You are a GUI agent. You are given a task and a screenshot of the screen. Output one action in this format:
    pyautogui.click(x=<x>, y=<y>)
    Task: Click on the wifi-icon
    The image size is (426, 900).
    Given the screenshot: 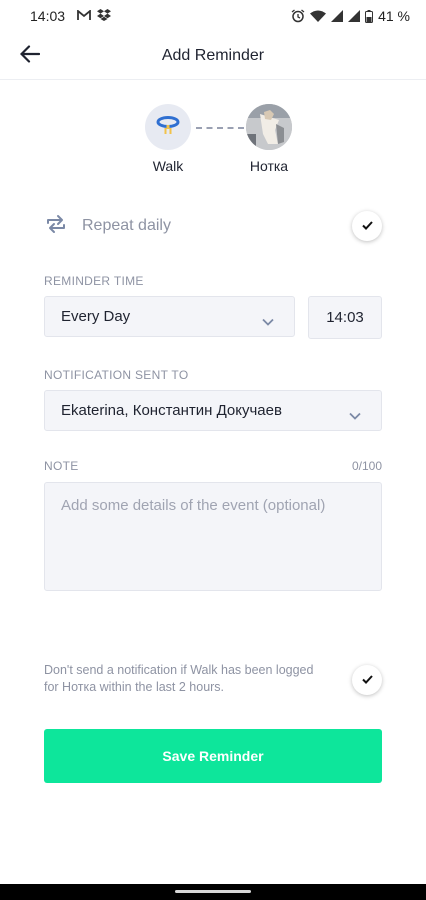 What is the action you would take?
    pyautogui.click(x=318, y=16)
    